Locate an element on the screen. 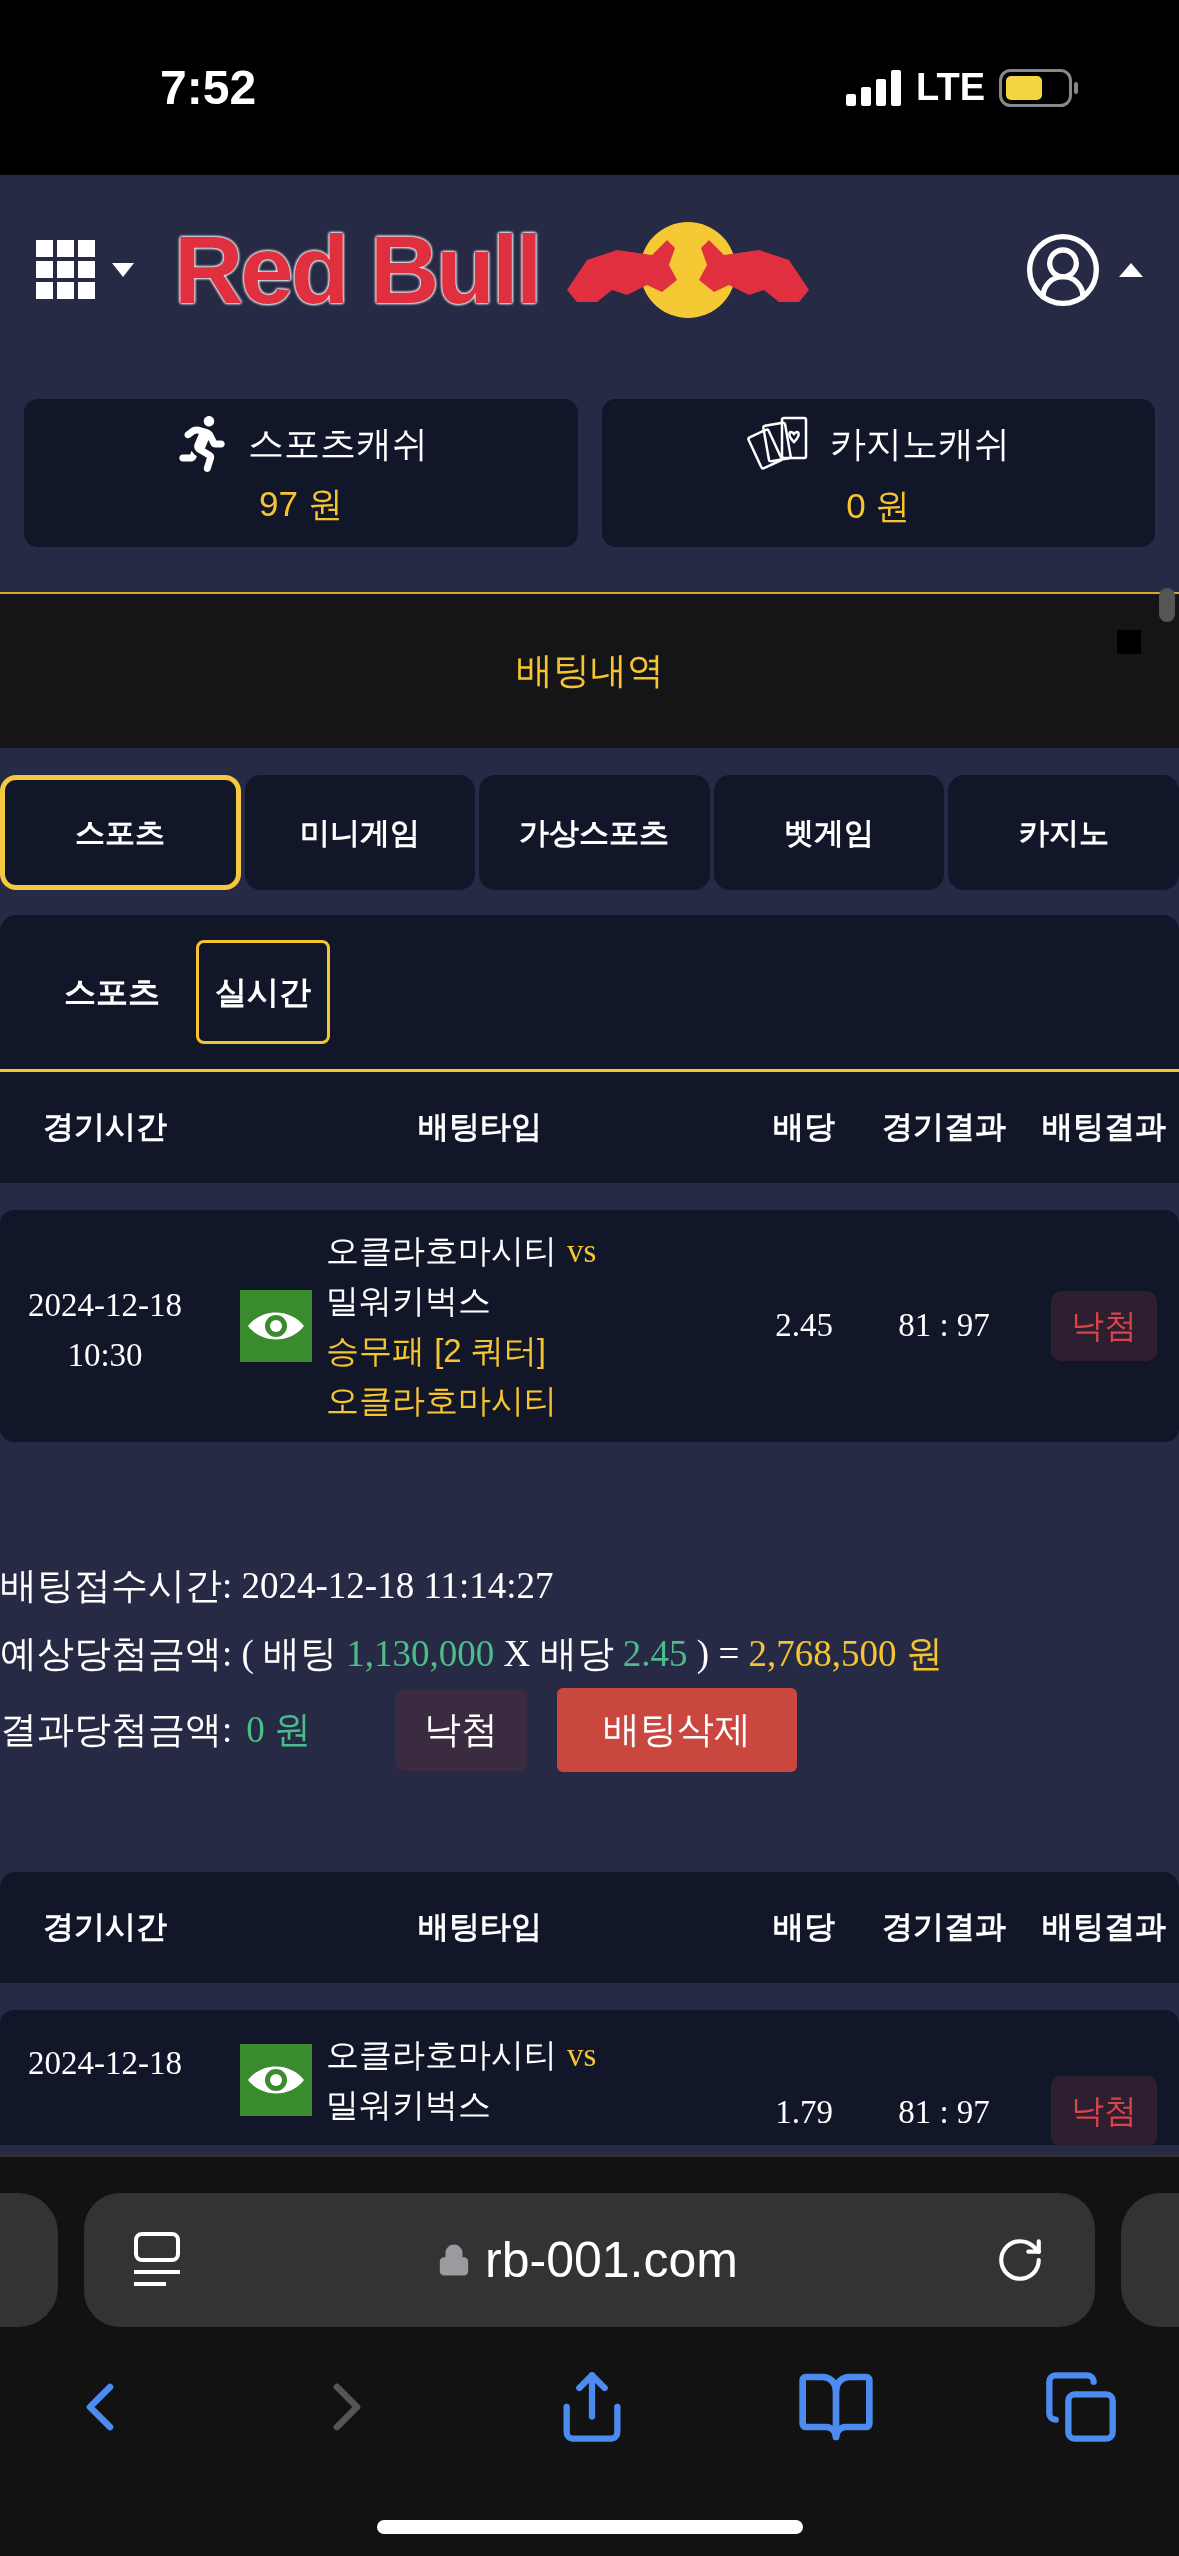  wallet-amount: 97 원 is located at coordinates (300, 503).